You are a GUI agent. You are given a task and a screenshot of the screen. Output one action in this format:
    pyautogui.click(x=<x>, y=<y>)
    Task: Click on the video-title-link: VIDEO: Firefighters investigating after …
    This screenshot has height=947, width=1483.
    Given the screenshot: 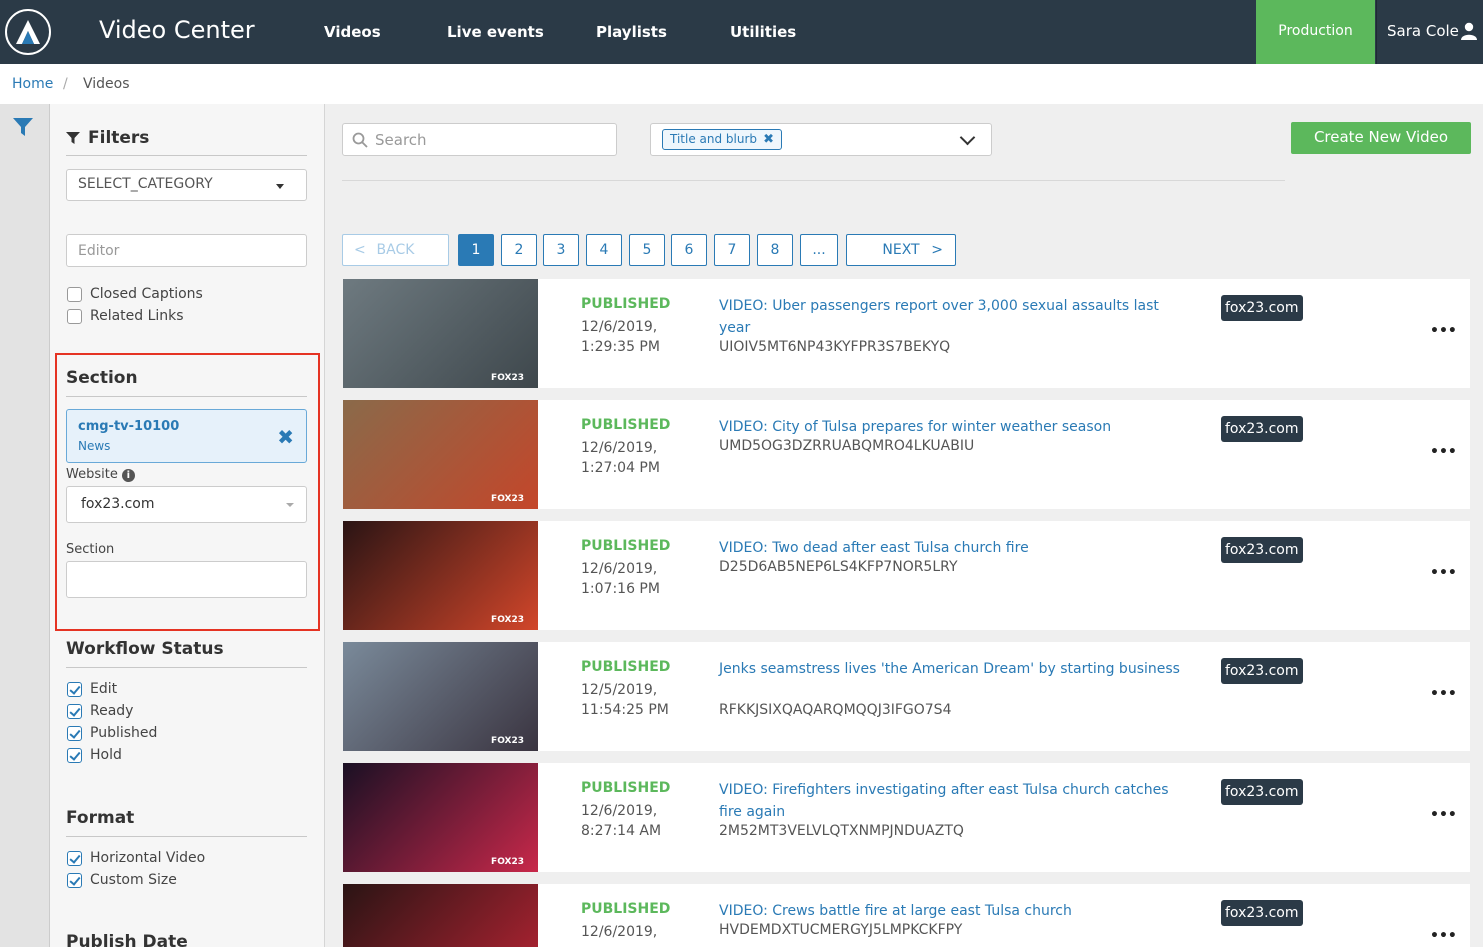 What is the action you would take?
    pyautogui.click(x=954, y=801)
    